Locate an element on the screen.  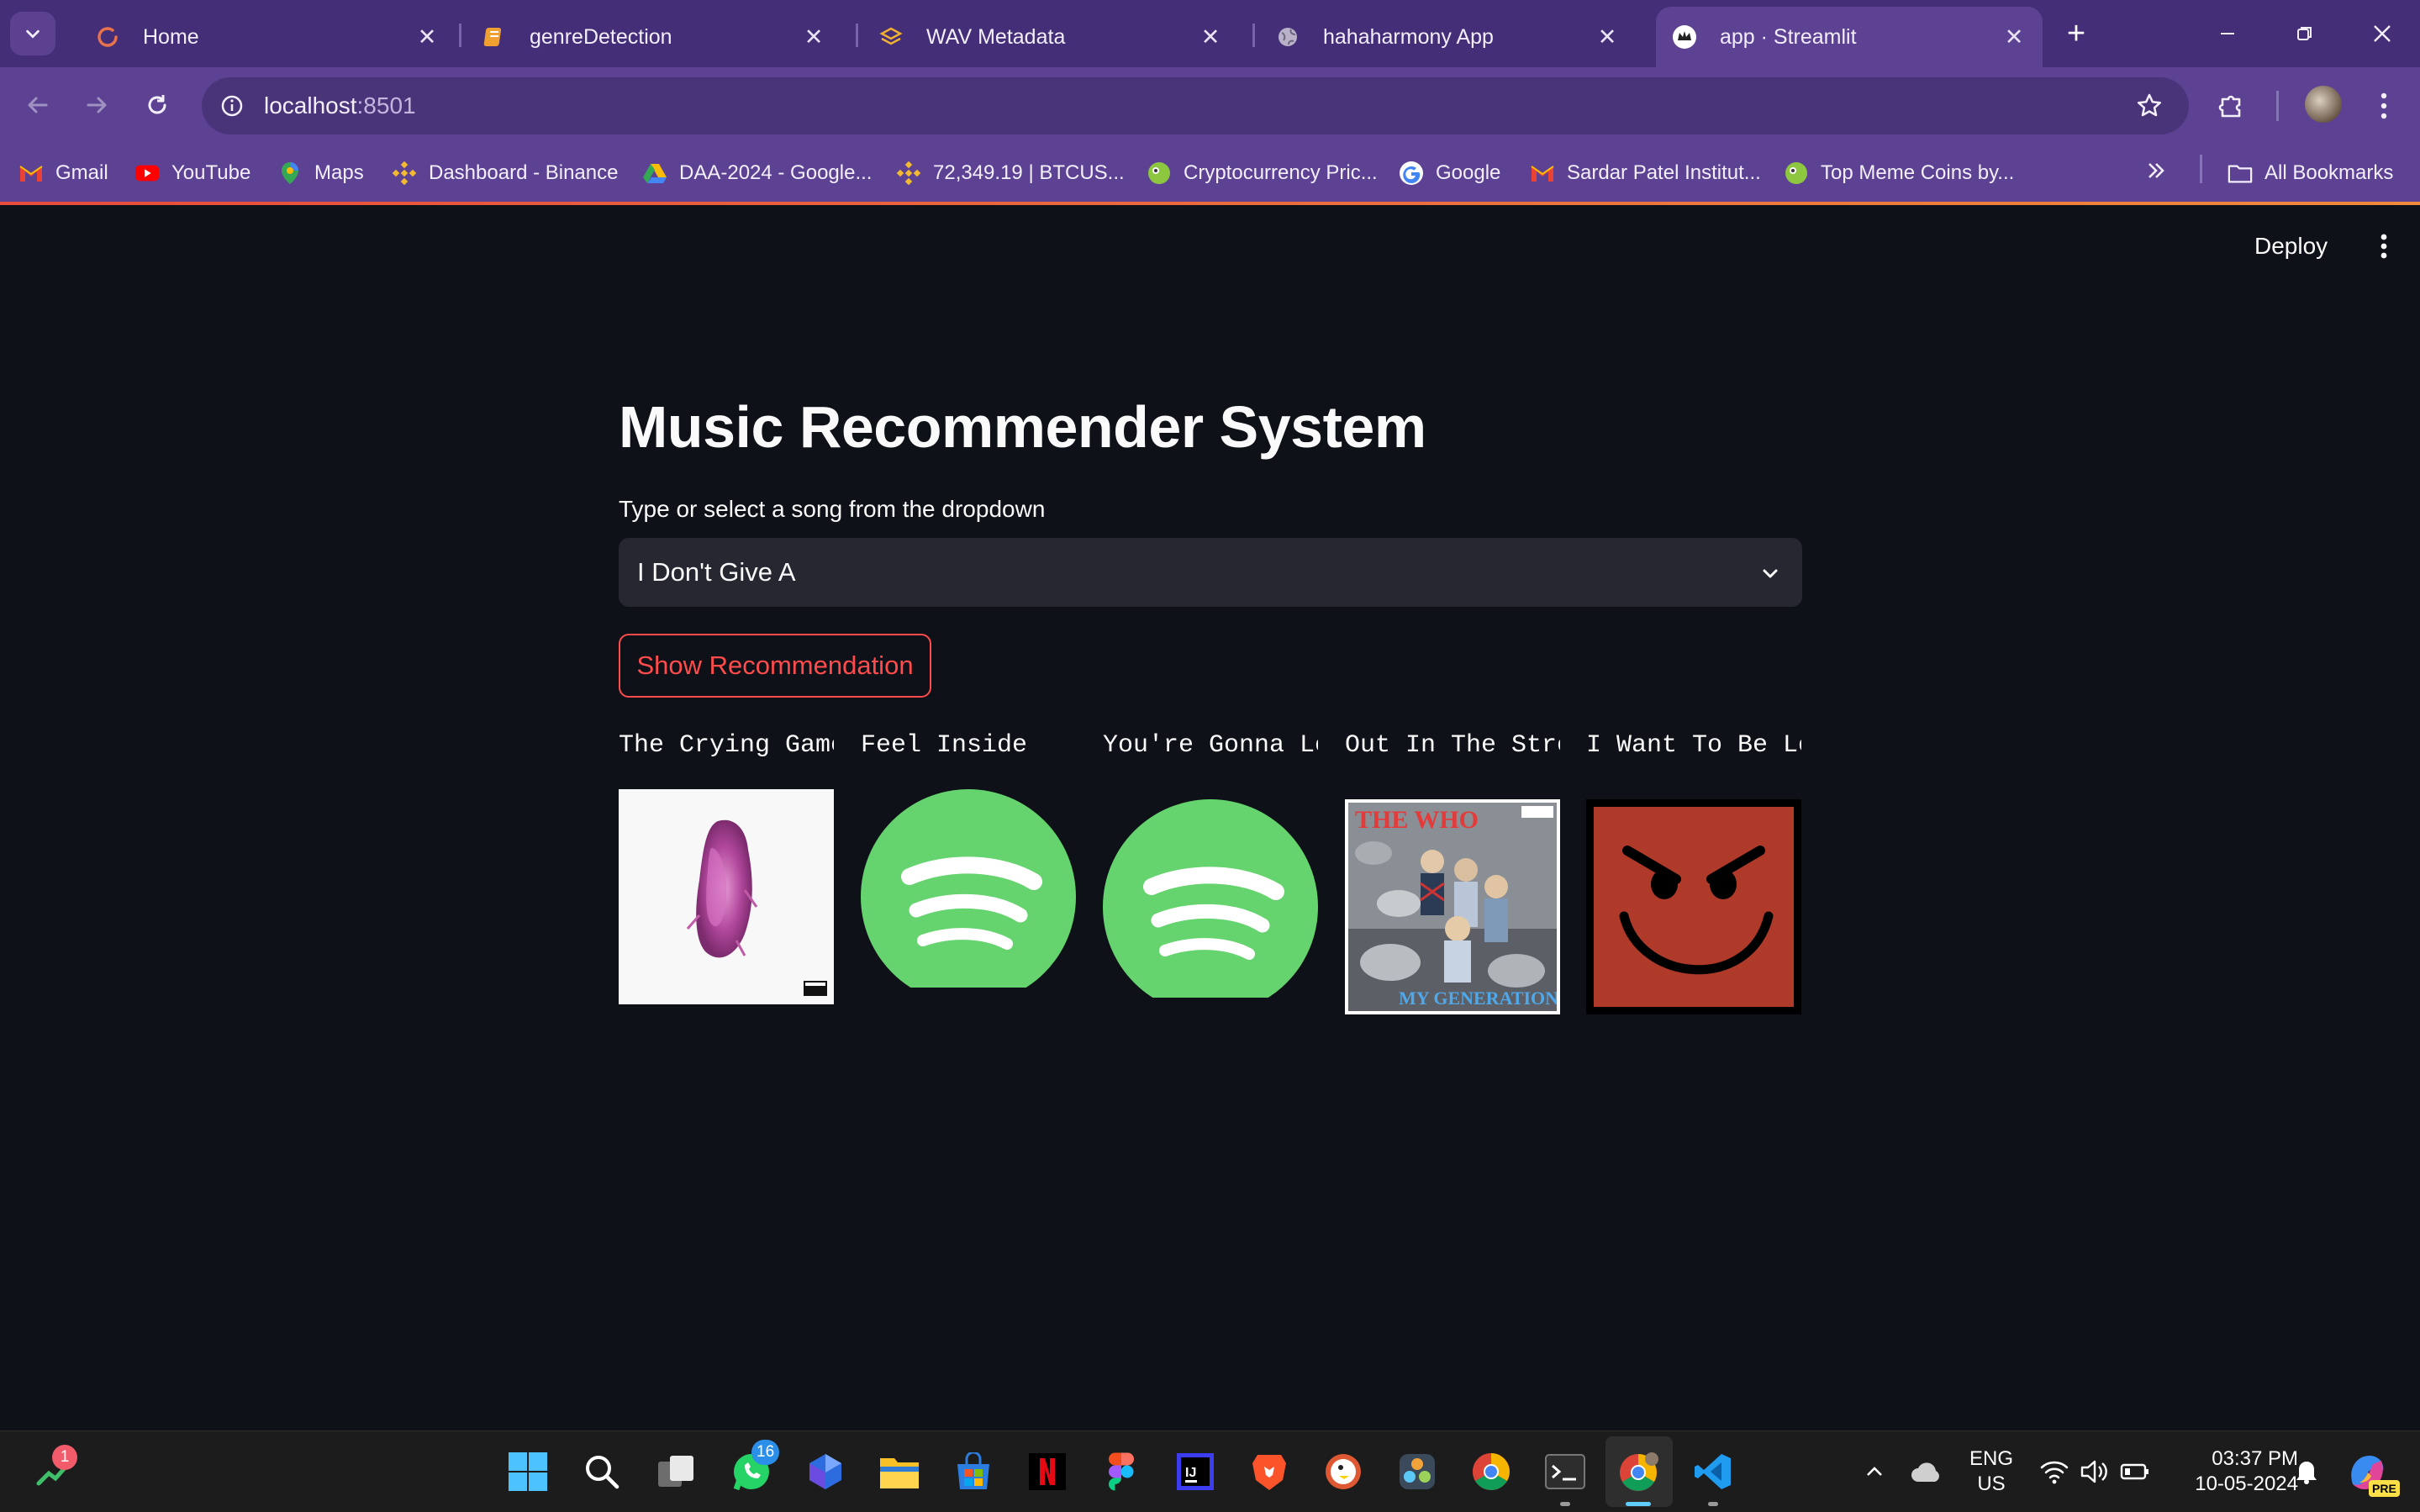
vscode-icon is located at coordinates (1713, 1472).